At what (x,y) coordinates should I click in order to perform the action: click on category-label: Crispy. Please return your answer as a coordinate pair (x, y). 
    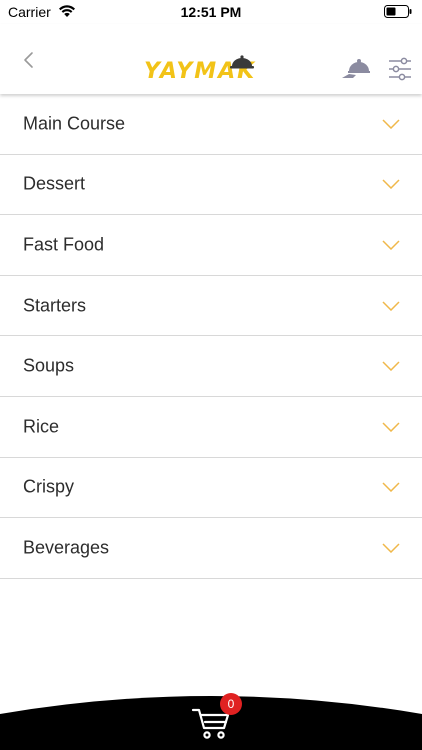
    Looking at the image, I should click on (49, 486).